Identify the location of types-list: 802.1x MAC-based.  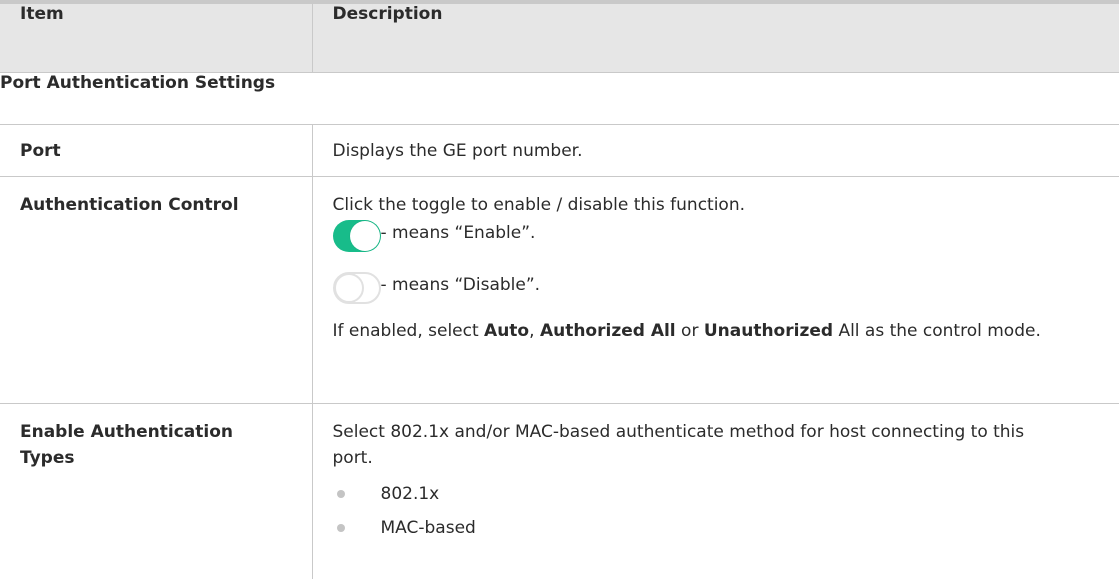
(726, 511).